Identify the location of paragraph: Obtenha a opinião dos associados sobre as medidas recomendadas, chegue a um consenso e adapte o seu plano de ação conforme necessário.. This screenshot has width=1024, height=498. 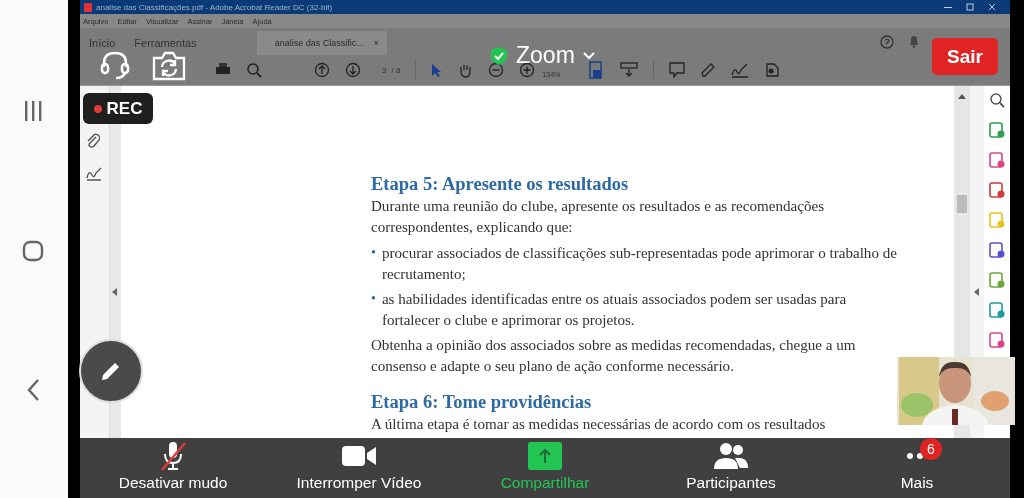
(613, 356).